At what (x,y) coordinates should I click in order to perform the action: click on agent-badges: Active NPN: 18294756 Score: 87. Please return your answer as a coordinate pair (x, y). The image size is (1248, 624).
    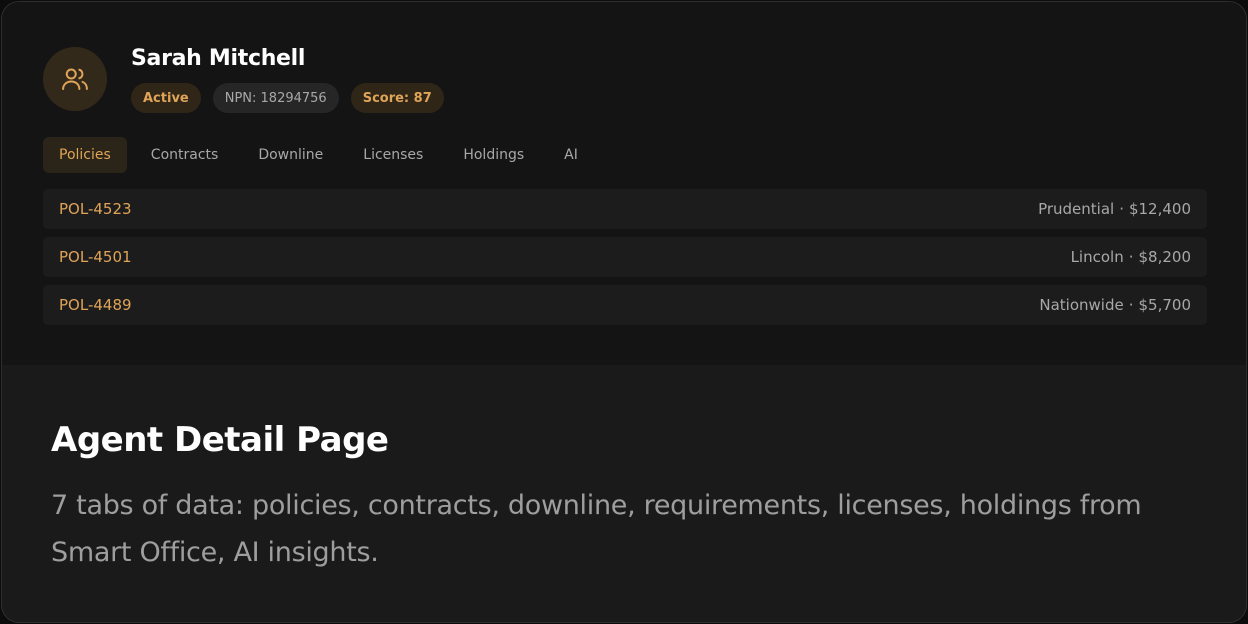
    Looking at the image, I should click on (287, 98).